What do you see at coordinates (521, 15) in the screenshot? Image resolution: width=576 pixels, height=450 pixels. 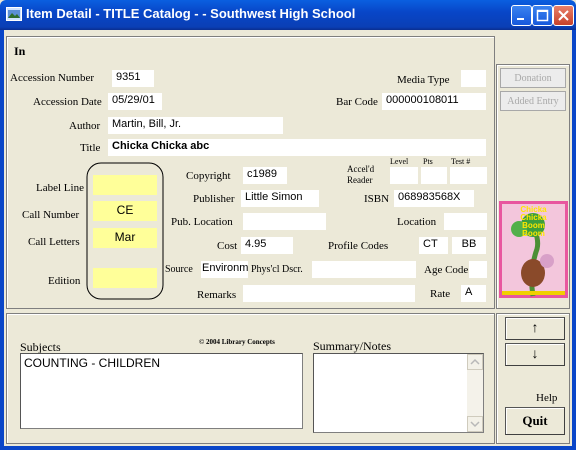 I see `minimize-button` at bounding box center [521, 15].